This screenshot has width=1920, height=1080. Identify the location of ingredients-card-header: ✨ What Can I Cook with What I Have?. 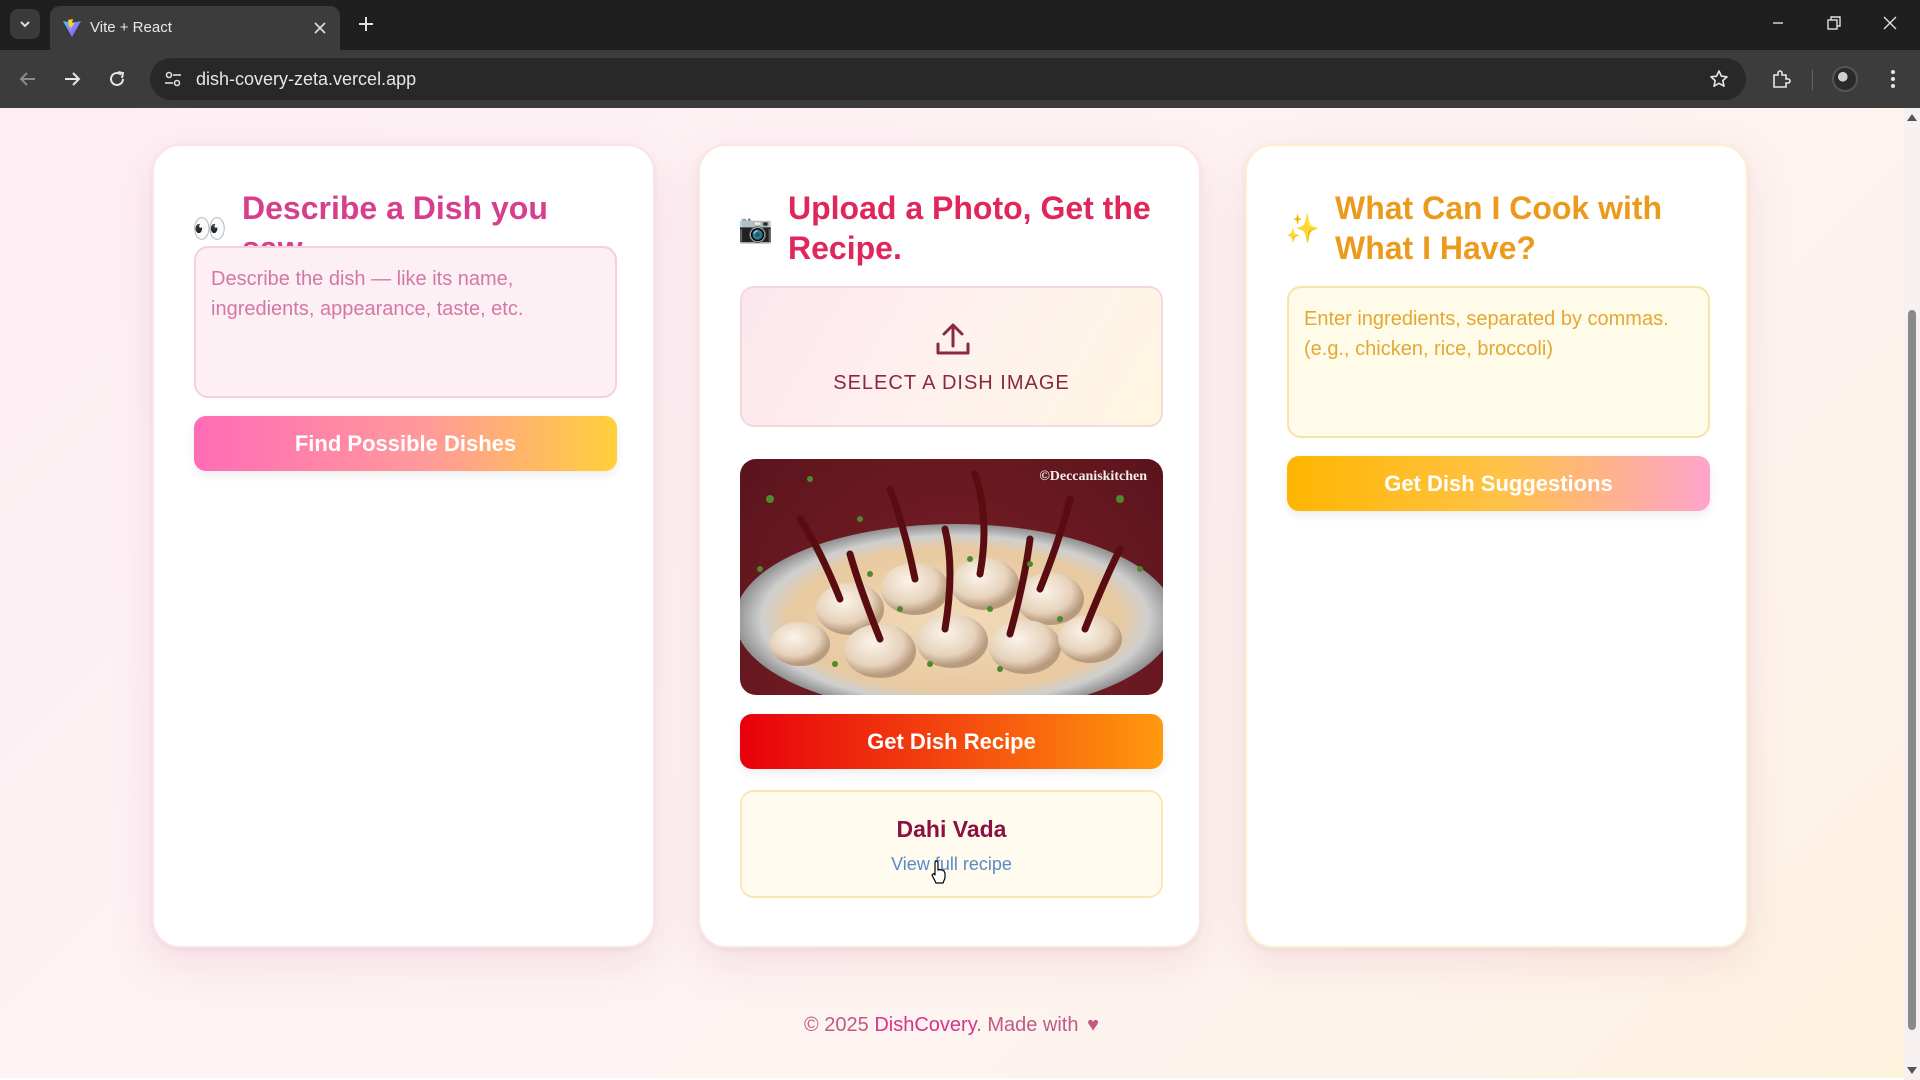
(1500, 228).